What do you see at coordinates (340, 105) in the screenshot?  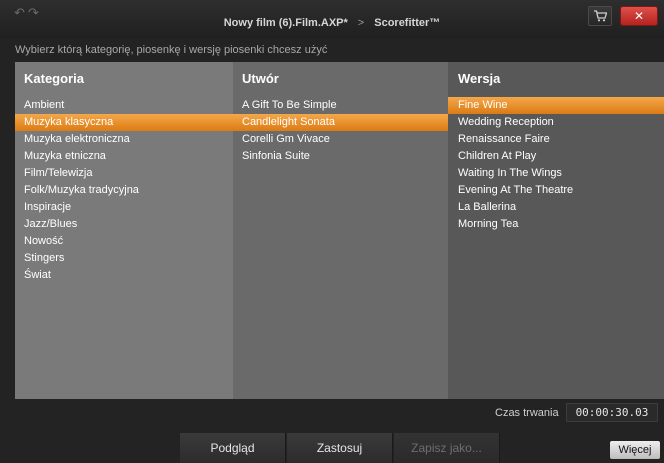 I see `list-item: A Gift To Be Simple` at bounding box center [340, 105].